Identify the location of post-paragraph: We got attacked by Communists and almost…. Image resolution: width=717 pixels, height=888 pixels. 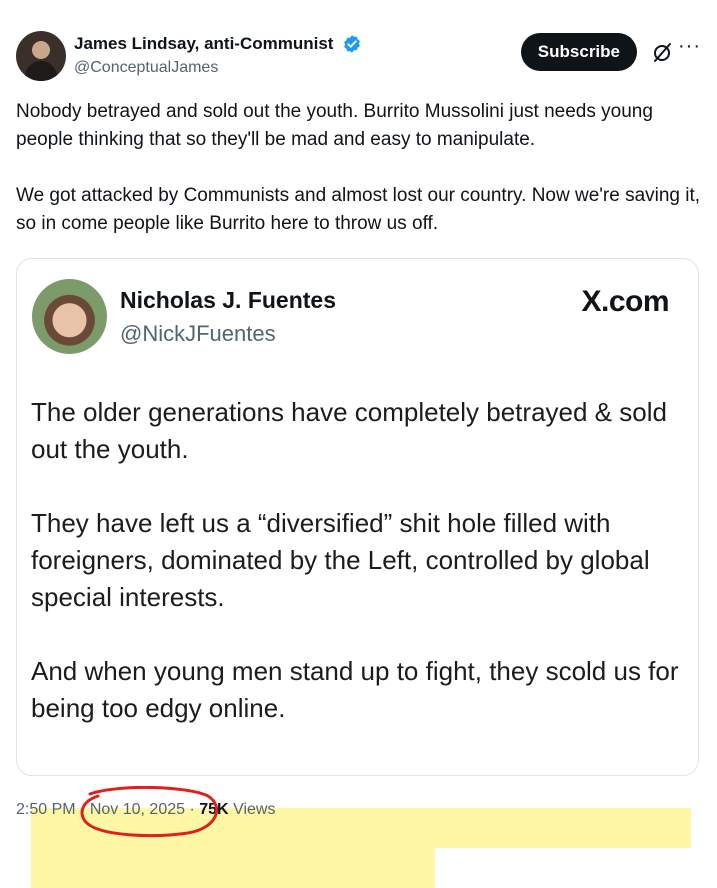
(358, 209).